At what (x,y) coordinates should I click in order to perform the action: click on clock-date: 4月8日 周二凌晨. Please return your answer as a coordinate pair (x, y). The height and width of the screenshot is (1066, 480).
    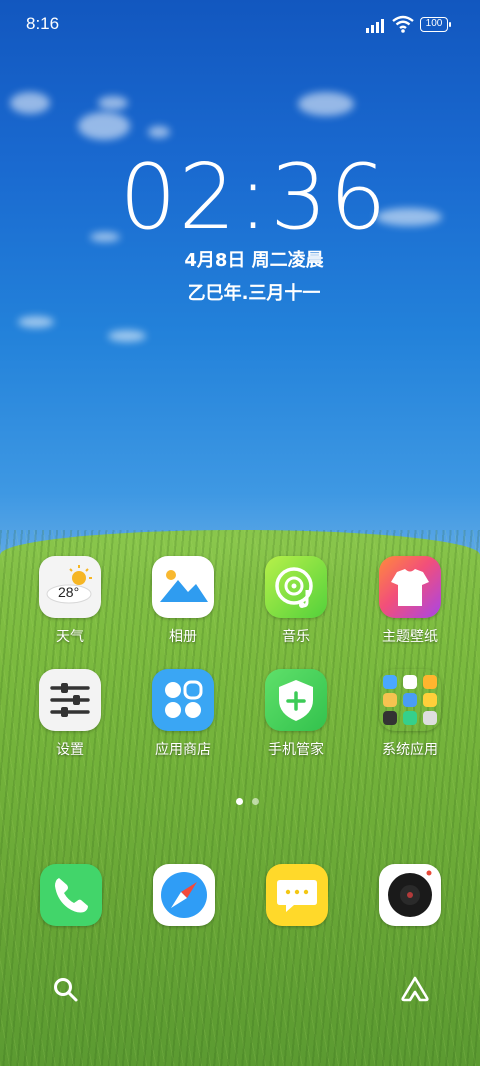
    Looking at the image, I should click on (254, 260).